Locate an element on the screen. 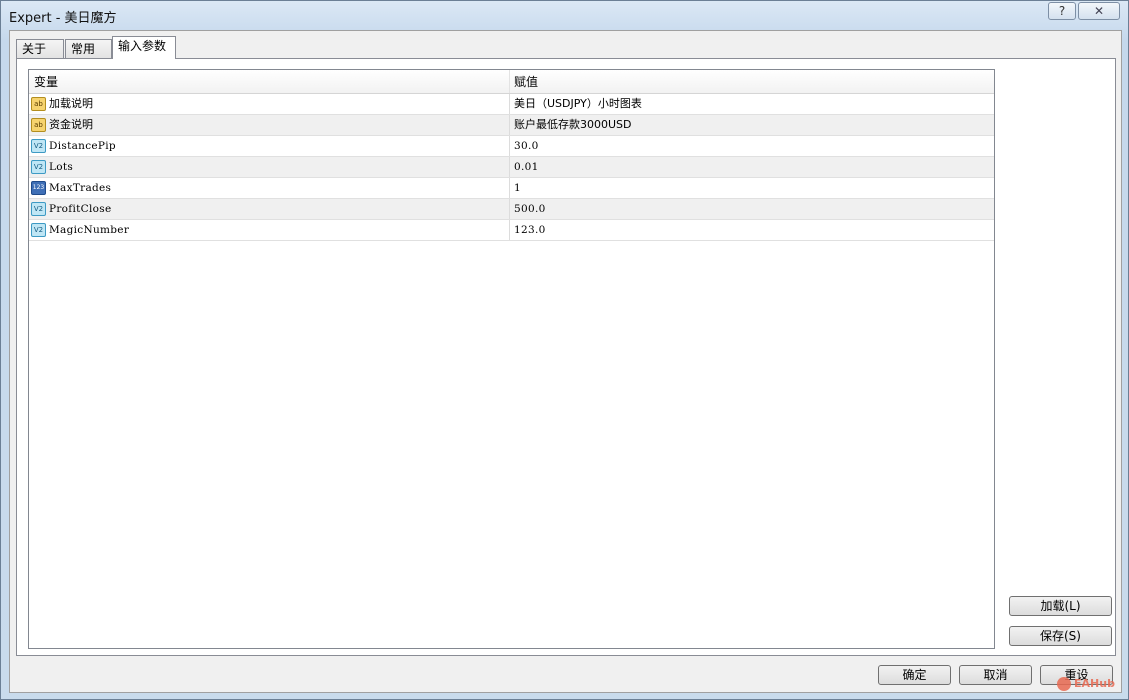 The width and height of the screenshot is (1129, 700). cancel-button: 取消 is located at coordinates (995, 675).